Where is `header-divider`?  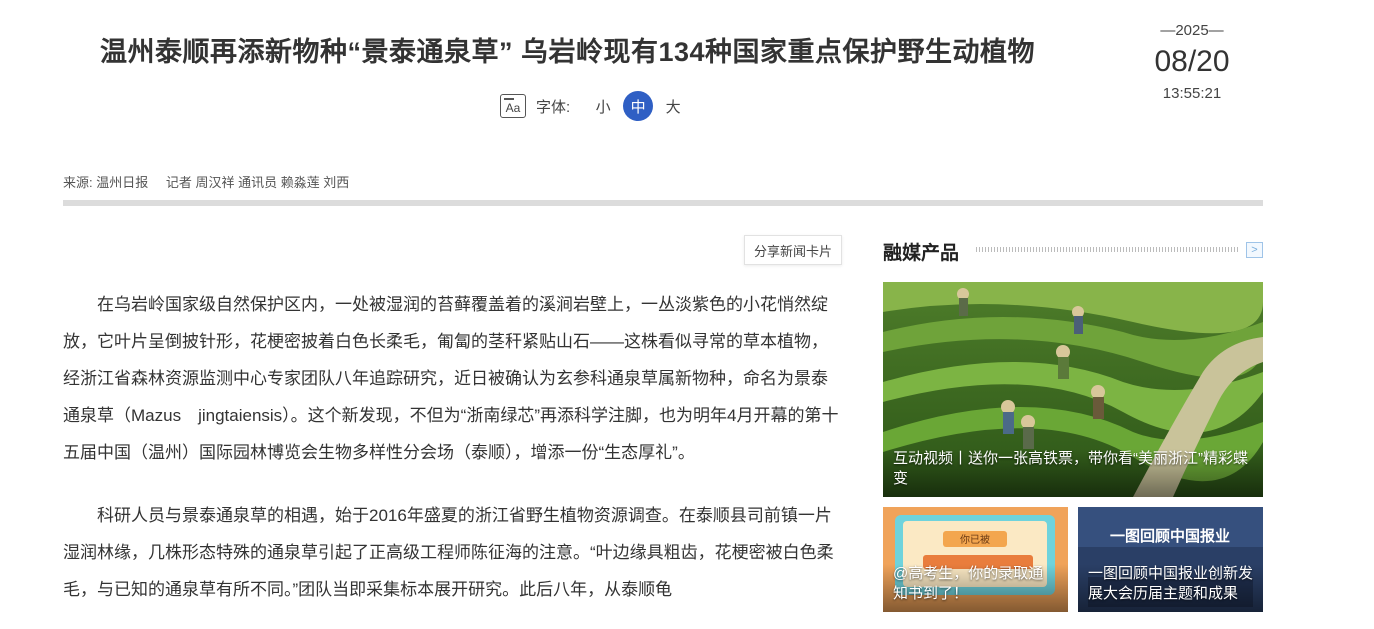 header-divider is located at coordinates (663, 203).